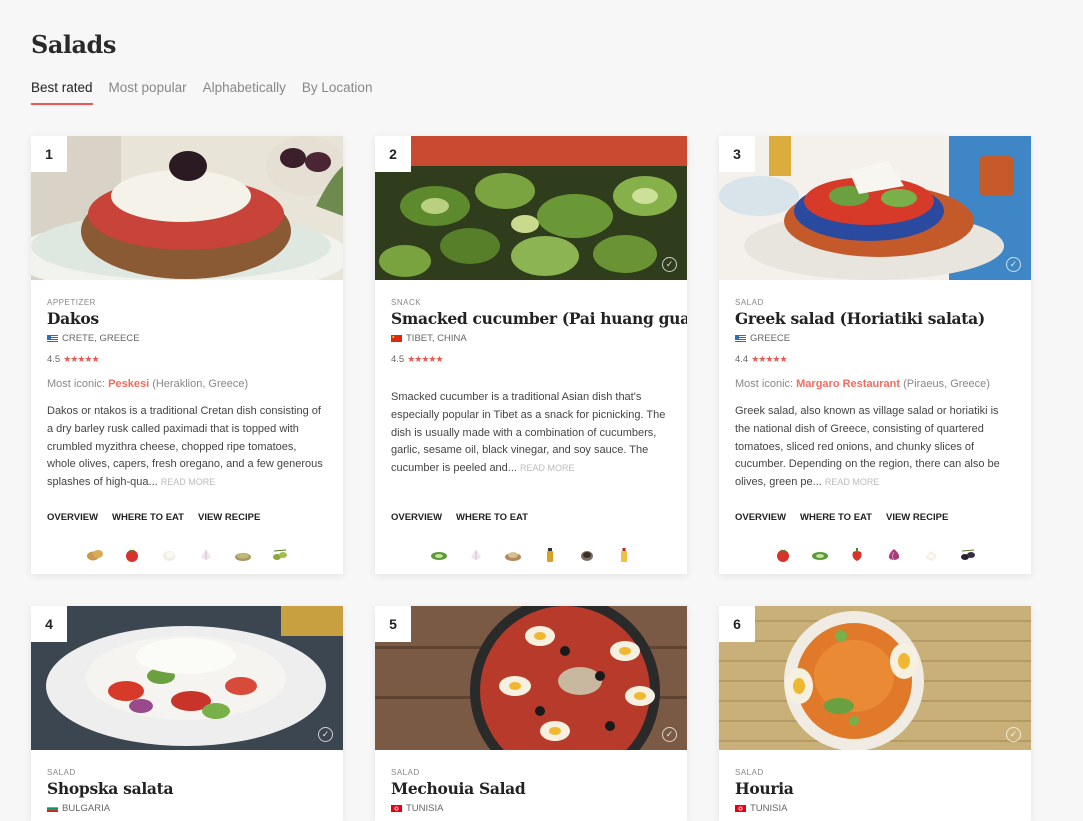 The image size is (1083, 821). What do you see at coordinates (337, 92) in the screenshot?
I see `tab-by-location: By Location` at bounding box center [337, 92].